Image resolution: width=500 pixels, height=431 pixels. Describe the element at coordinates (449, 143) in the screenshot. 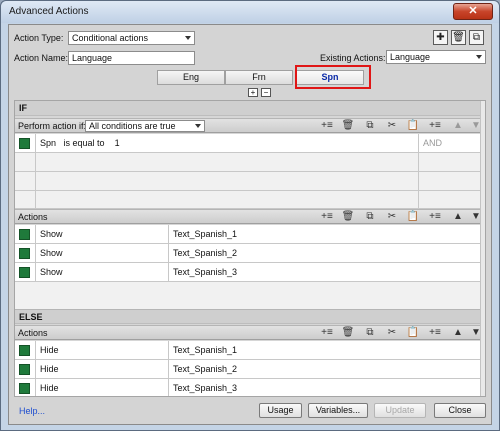

I see `condition-logic: AND` at that location.